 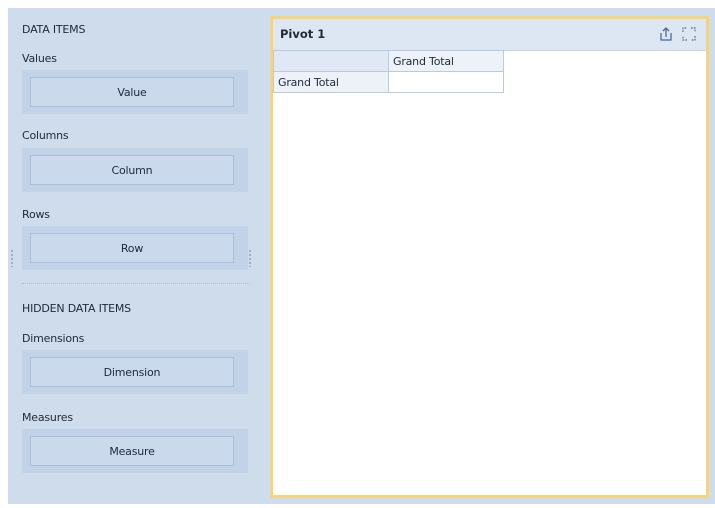 I want to click on right-splitter-grip-icon, so click(x=250, y=258).